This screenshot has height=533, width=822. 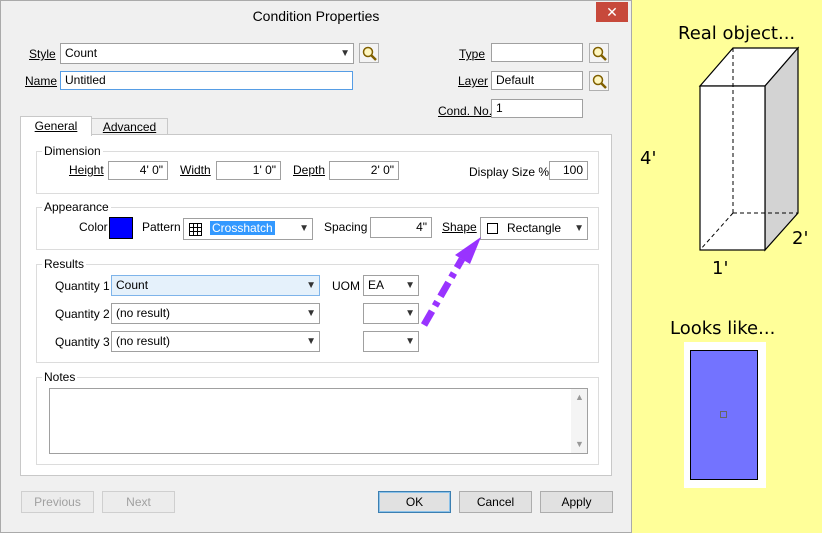 What do you see at coordinates (800, 238) in the screenshot?
I see `depth-dimension-label: 2'` at bounding box center [800, 238].